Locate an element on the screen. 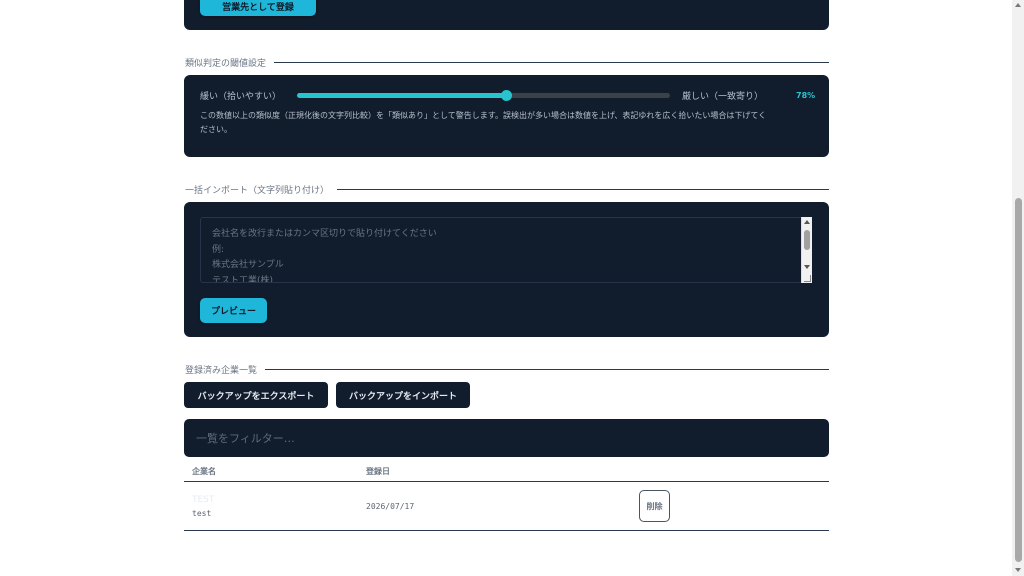  threshold-section-title: 類似判定の閾値設定 is located at coordinates (507, 62).